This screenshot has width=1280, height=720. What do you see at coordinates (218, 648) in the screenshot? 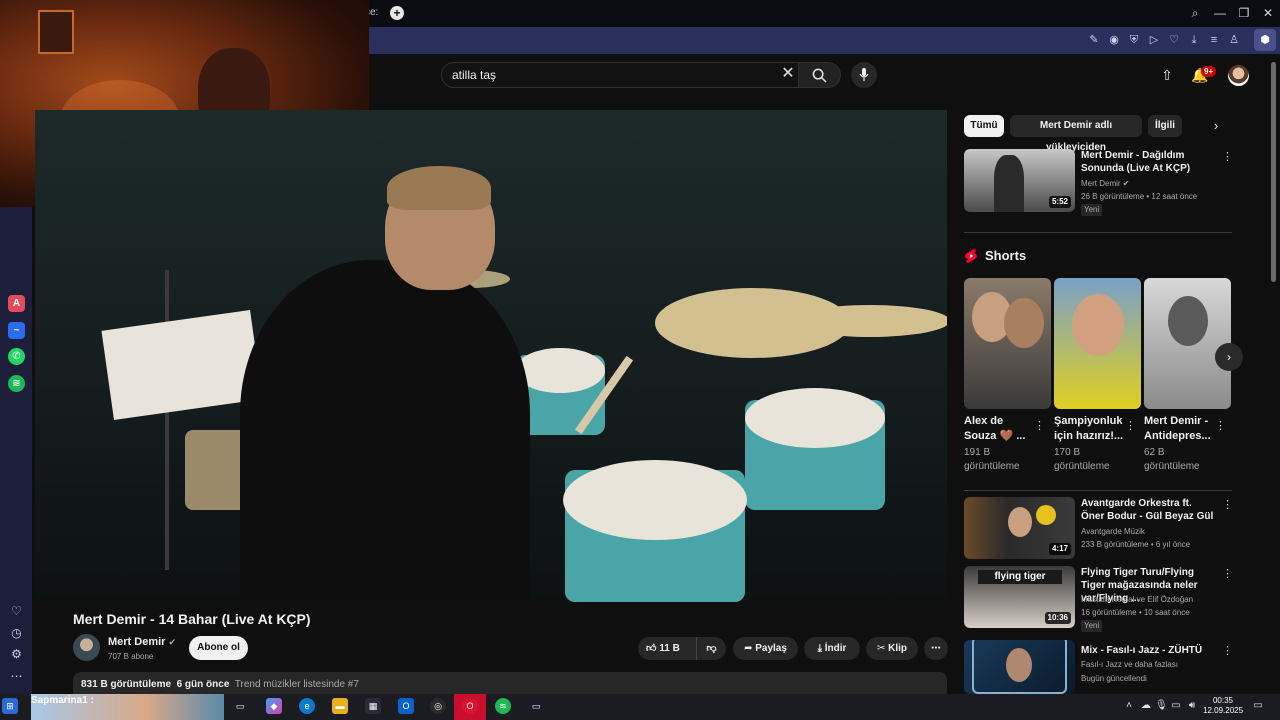
I see `subscribe-button: Abone ol` at bounding box center [218, 648].